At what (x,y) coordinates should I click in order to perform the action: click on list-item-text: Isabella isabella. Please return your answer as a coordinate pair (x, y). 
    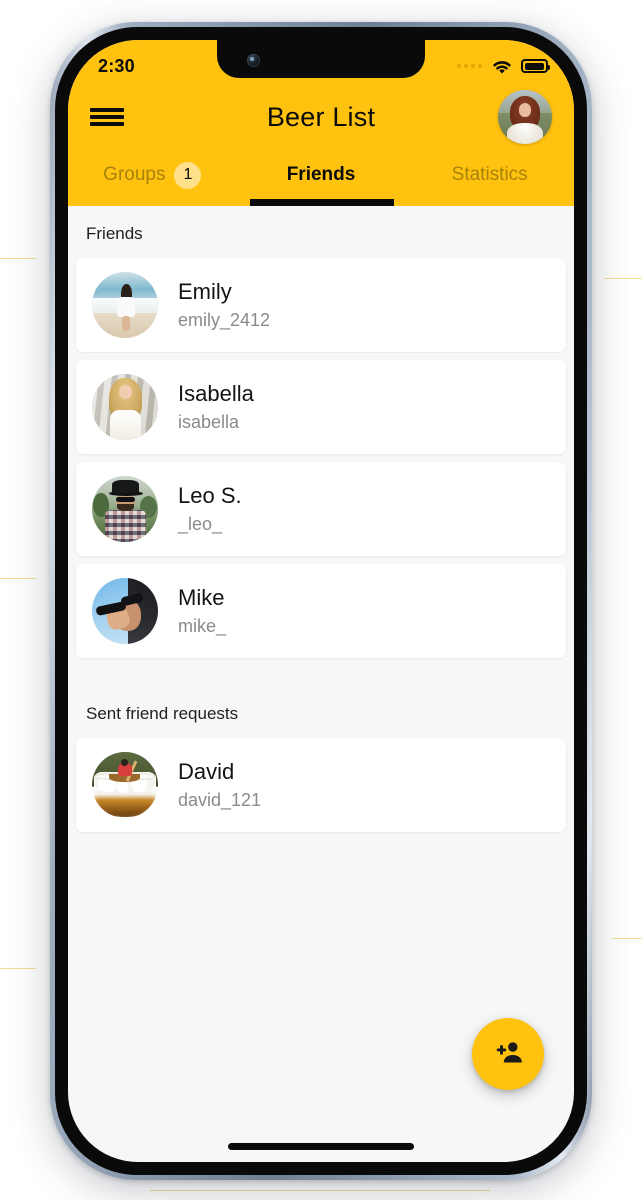
    Looking at the image, I should click on (216, 407).